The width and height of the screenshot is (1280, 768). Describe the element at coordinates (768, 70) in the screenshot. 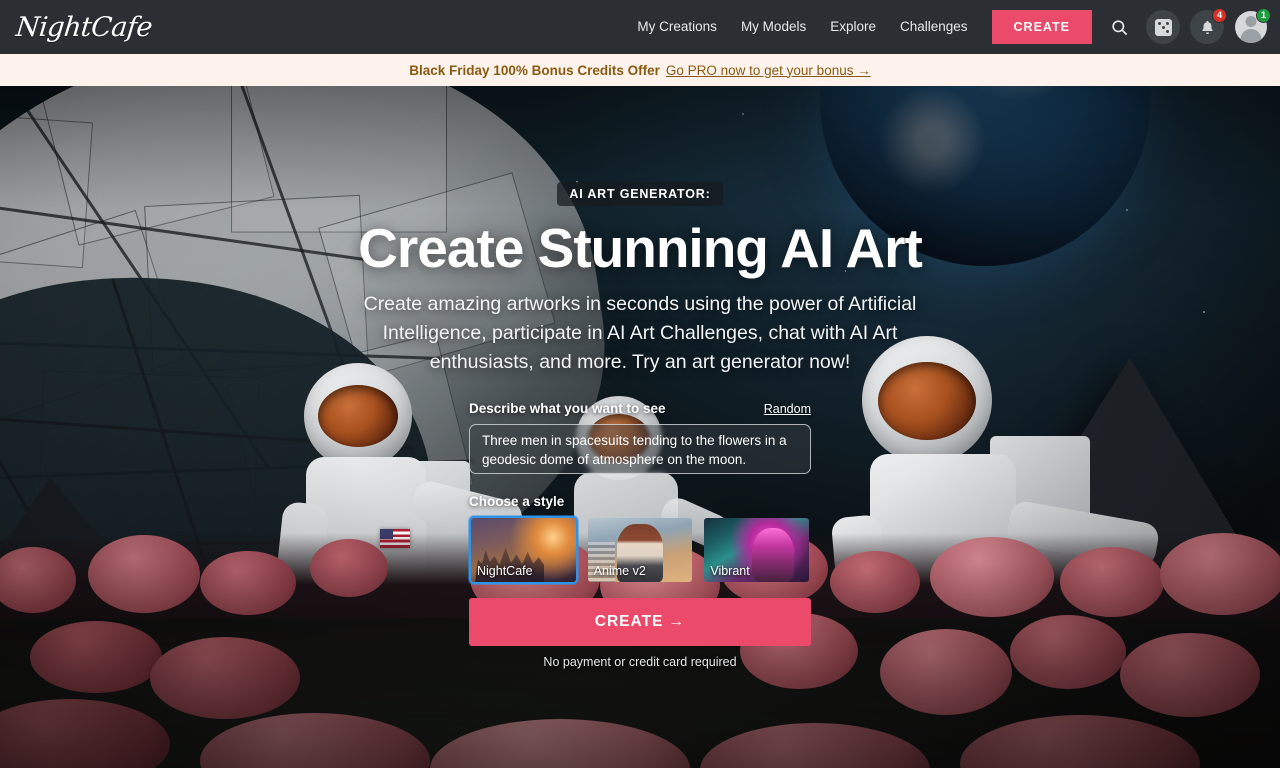

I see `promo-link: Go PRO now to get your bonus →` at that location.